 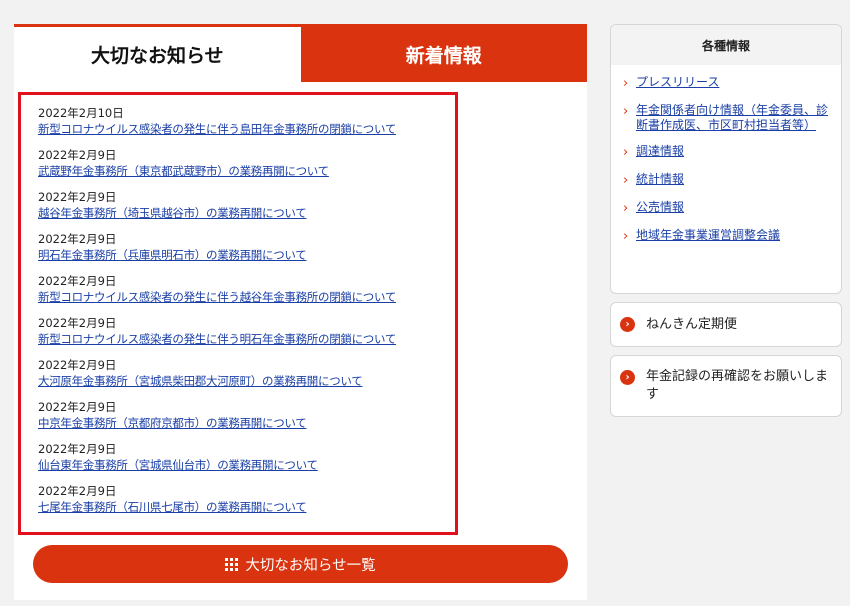 I want to click on info-link-item: › 公売情報, so click(x=727, y=208).